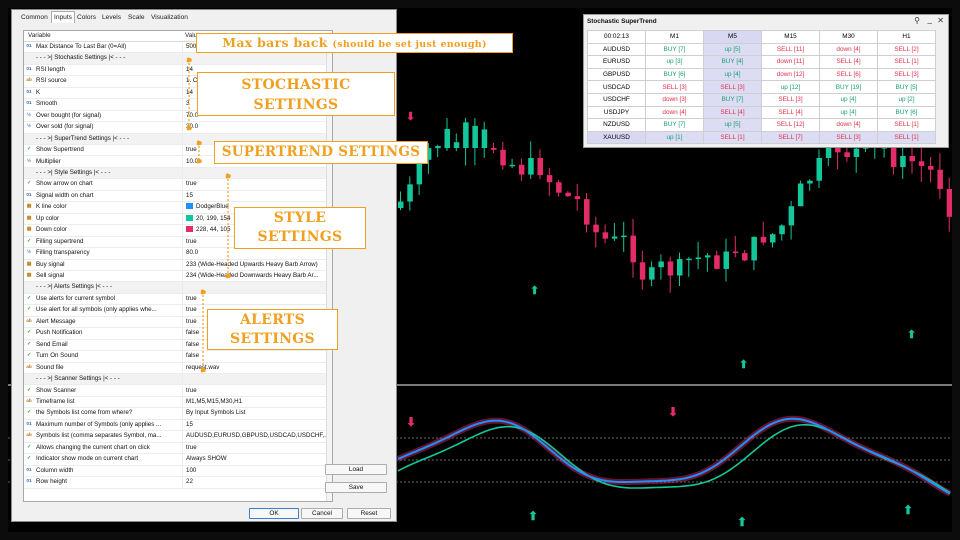 The width and height of the screenshot is (960, 540). Describe the element at coordinates (674, 62) in the screenshot. I see `scanner-cell: up [3]` at that location.